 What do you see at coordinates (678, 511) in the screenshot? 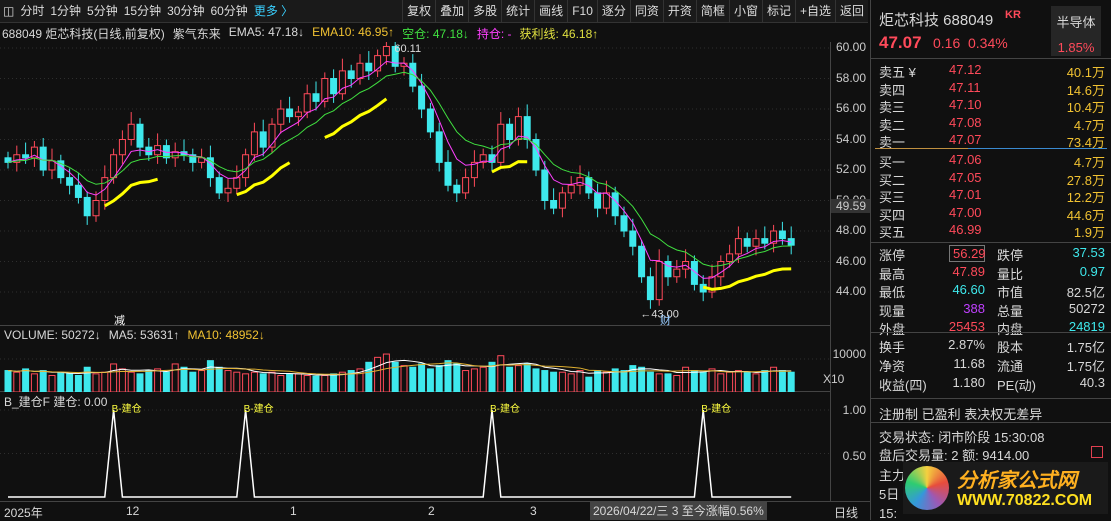
I see `cursor-info: 2026/04/22/三 3 至今涨幅0.56%` at bounding box center [678, 511].